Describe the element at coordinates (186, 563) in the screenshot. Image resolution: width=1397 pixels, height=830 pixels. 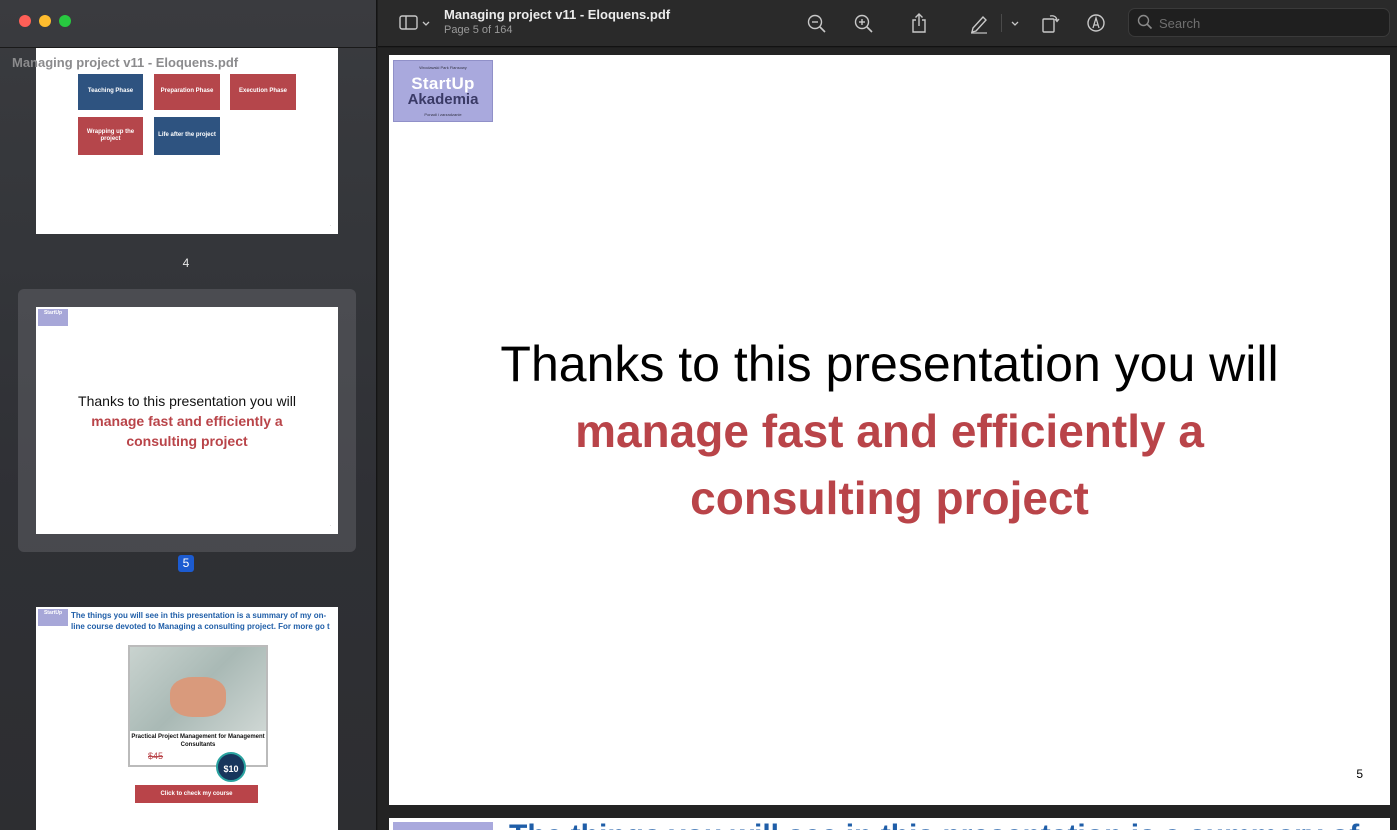
I see `thumbnail-page-number-5: 5` at that location.